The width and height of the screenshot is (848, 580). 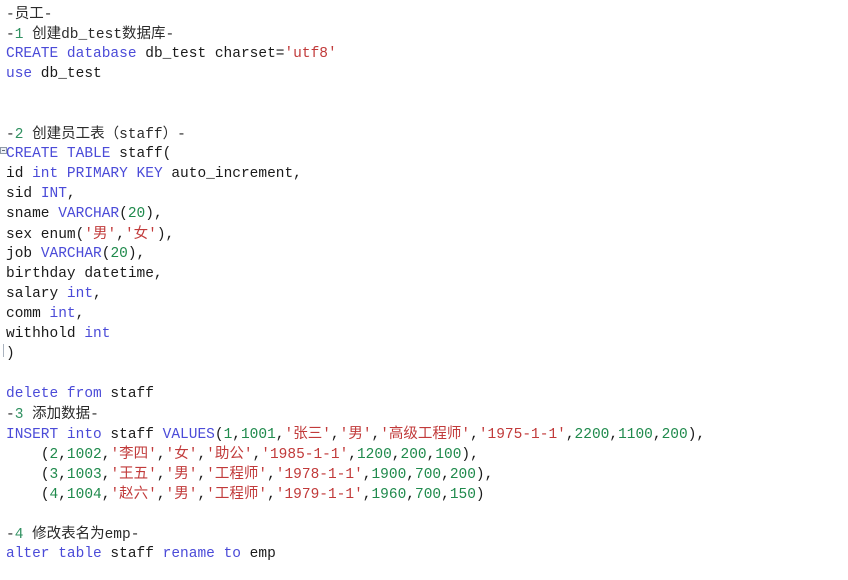 What do you see at coordinates (424, 134) in the screenshot?
I see `code-line-comment: -2 创建员工表（staff）-` at bounding box center [424, 134].